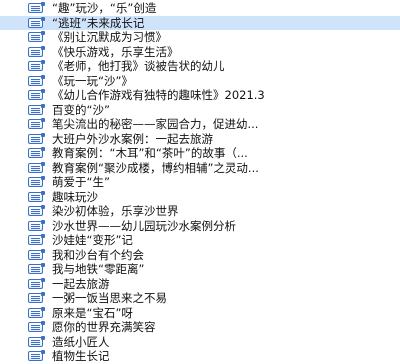 The width and height of the screenshot is (400, 364). What do you see at coordinates (200, 22) in the screenshot?
I see `list-item: “逃班”未来成长记` at bounding box center [200, 22].